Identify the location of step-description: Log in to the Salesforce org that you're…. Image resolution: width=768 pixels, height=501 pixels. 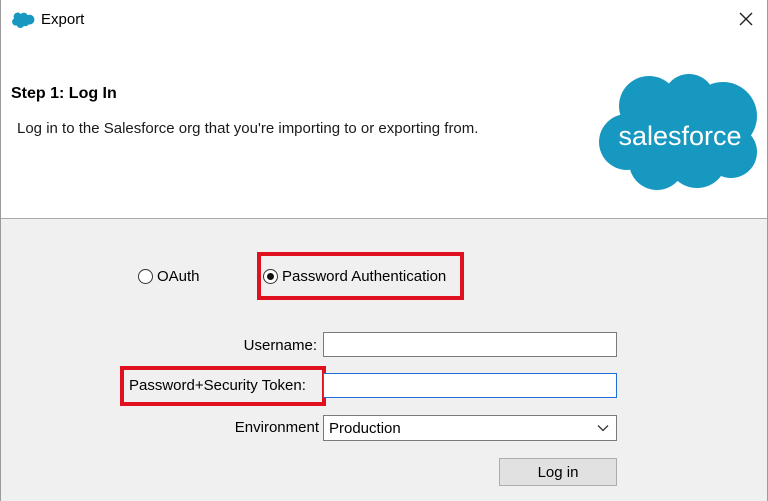
(248, 128).